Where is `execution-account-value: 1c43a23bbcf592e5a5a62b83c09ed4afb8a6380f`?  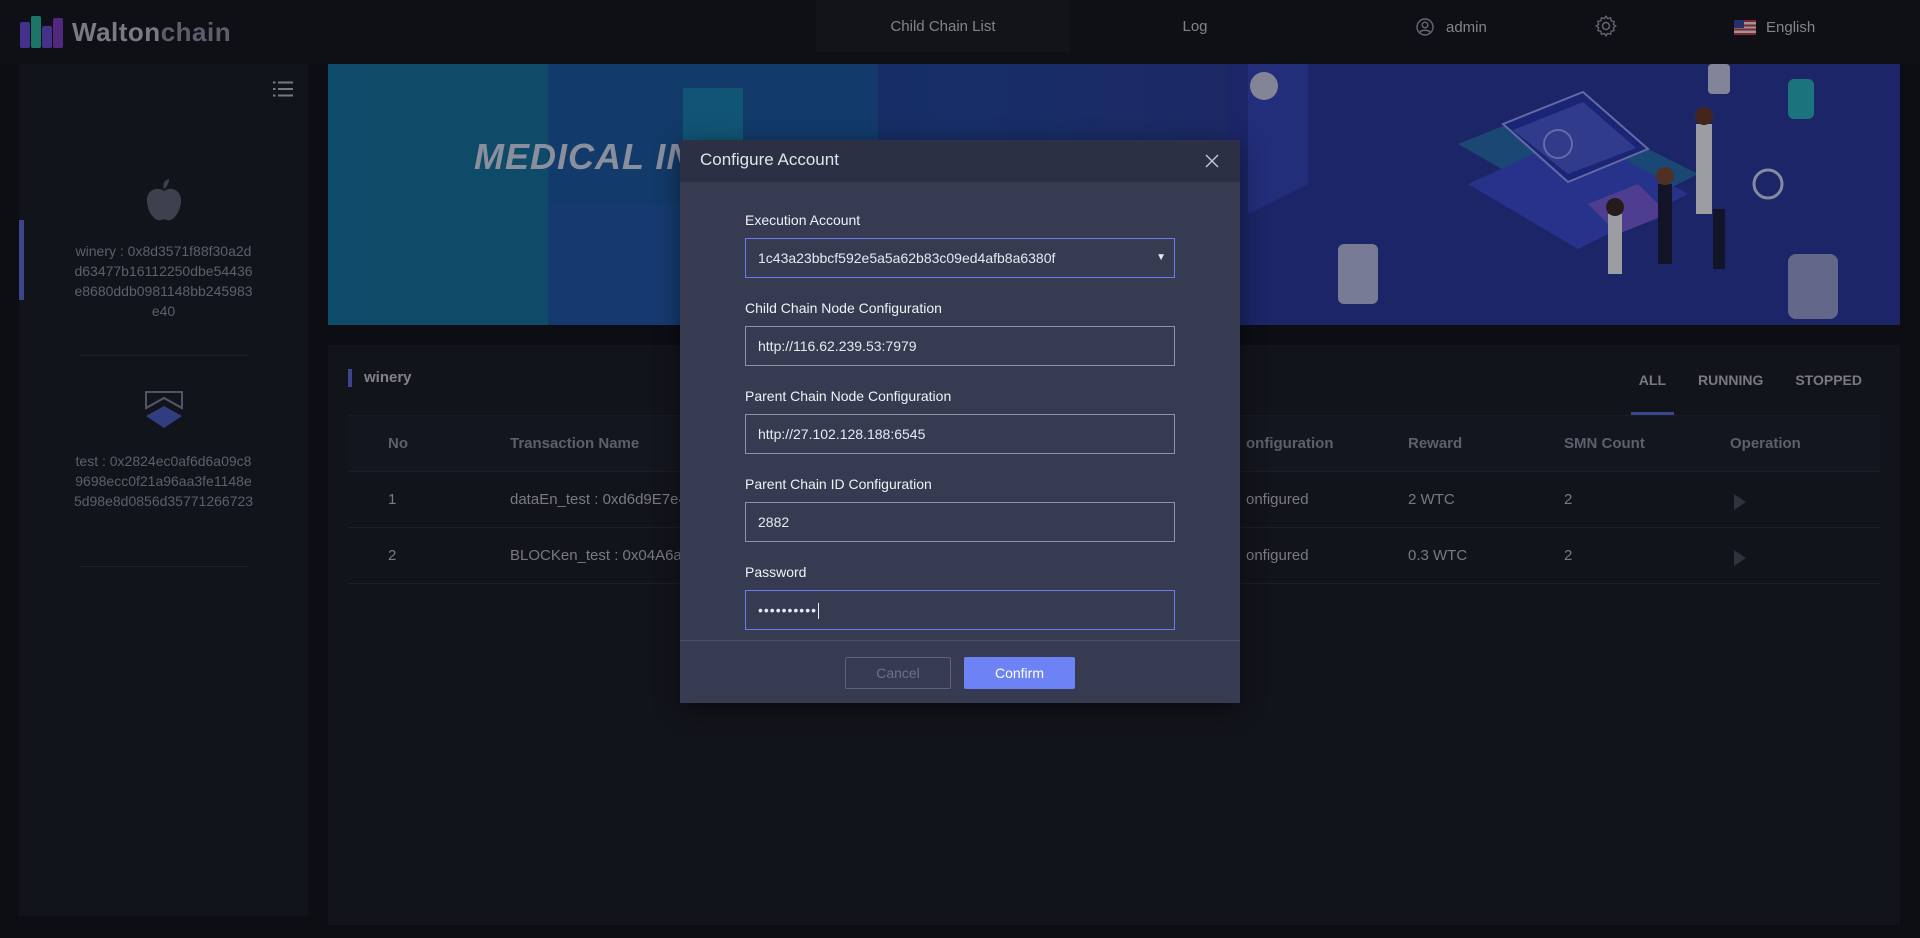 execution-account-value: 1c43a23bbcf592e5a5a62b83c09ed4afb8a6380f is located at coordinates (907, 258).